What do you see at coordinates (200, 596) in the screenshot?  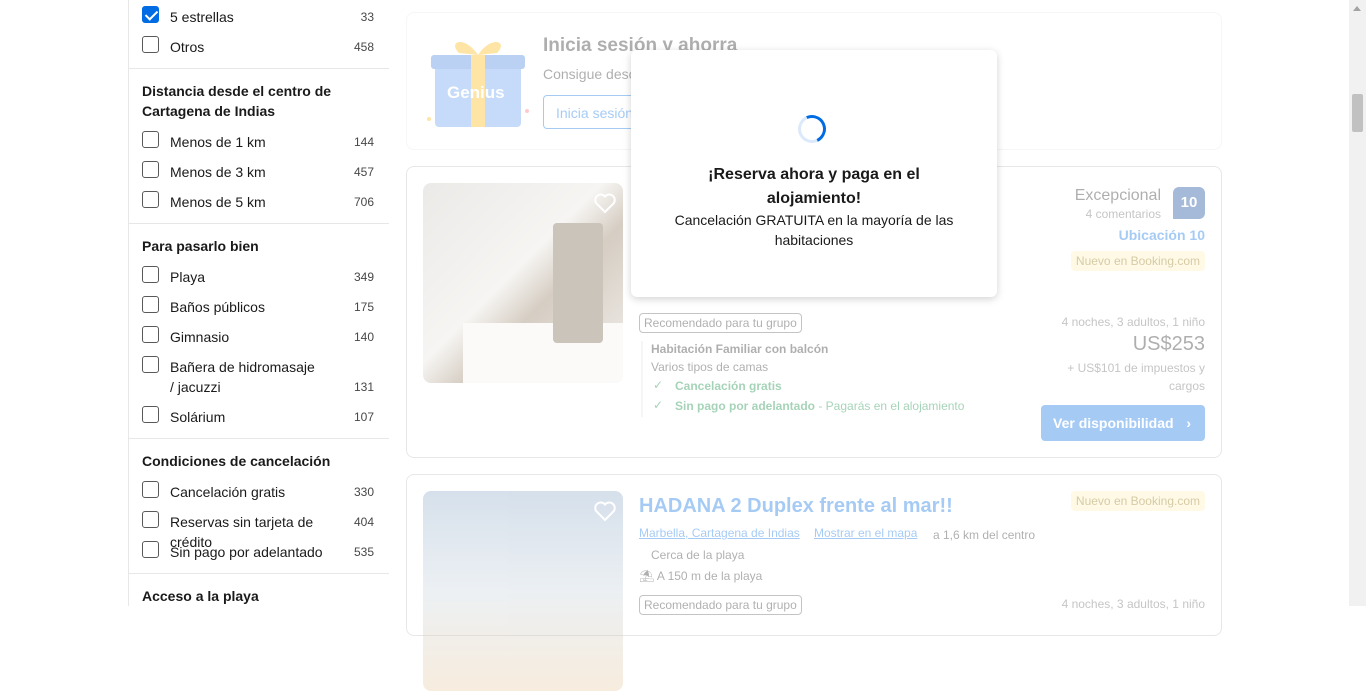 I see `section-title-beach-access: Acceso a la playa` at bounding box center [200, 596].